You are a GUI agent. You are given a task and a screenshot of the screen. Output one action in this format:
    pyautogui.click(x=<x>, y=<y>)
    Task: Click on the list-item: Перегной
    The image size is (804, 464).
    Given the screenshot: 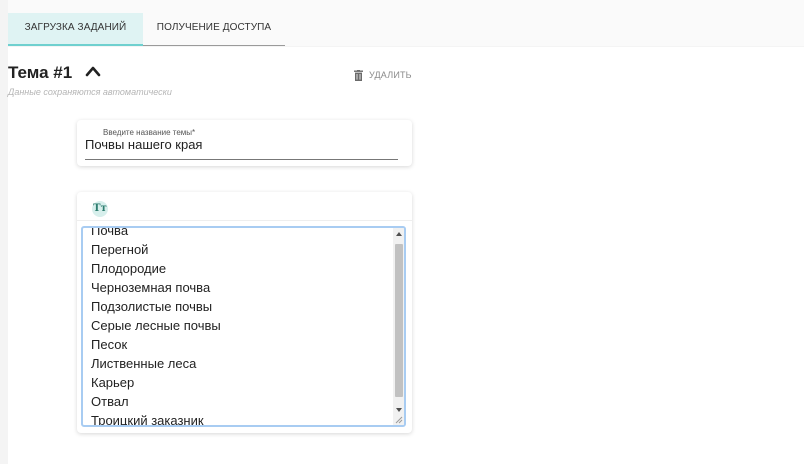 What is the action you would take?
    pyautogui.click(x=120, y=249)
    